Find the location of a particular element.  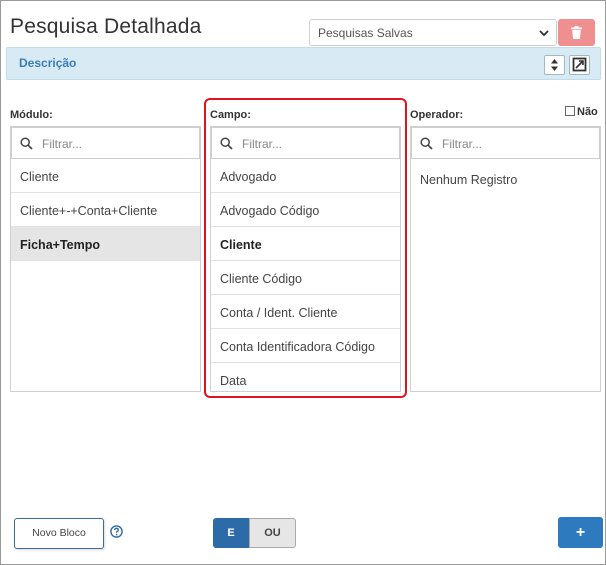

modulo-item-selected: Ficha+Tempo is located at coordinates (105, 244).